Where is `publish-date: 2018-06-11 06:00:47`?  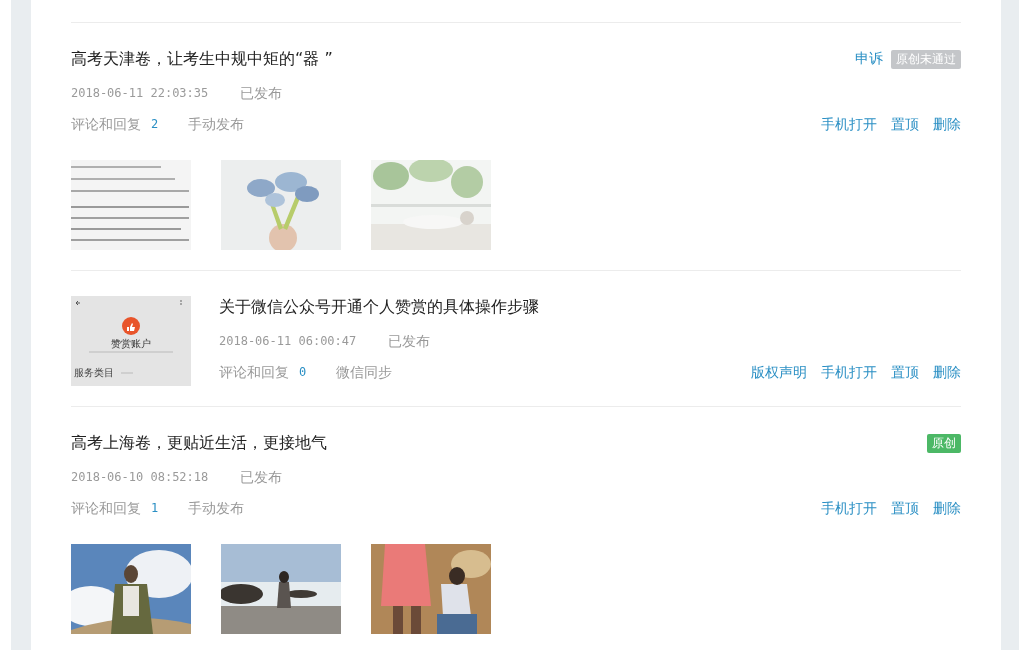
publish-date: 2018-06-11 06:00:47 is located at coordinates (288, 341).